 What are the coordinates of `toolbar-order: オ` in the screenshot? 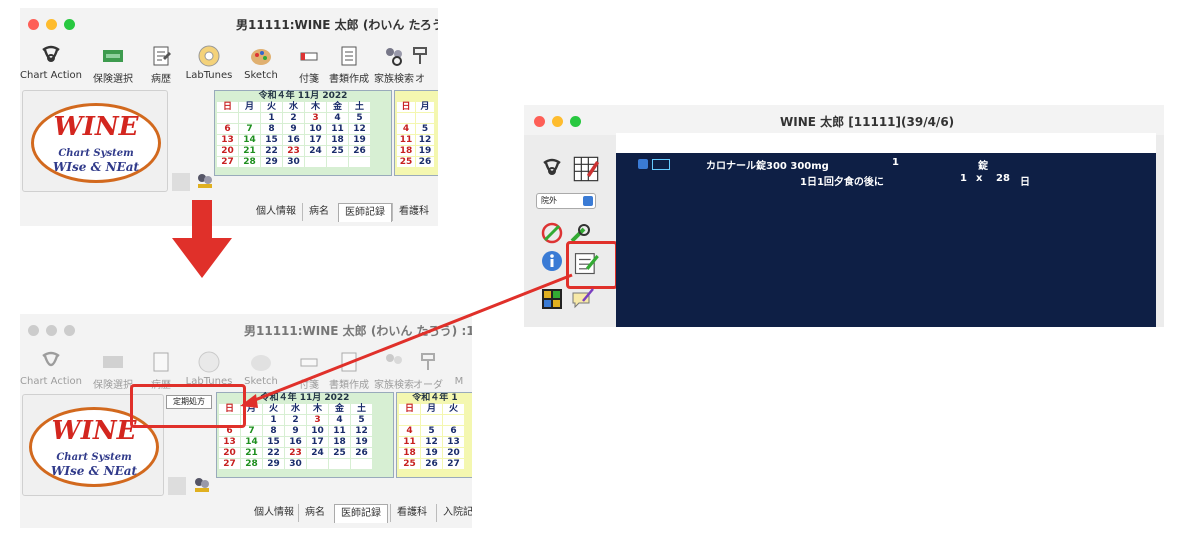 It's located at (420, 61).